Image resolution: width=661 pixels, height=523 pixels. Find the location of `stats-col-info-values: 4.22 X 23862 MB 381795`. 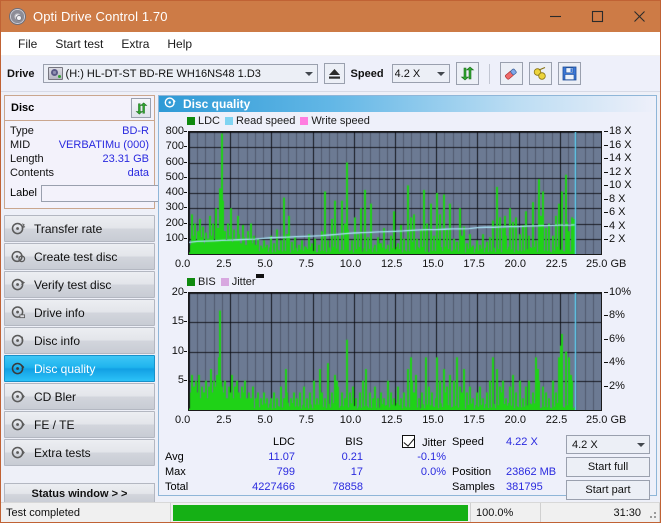

stats-col-info-values: 4.22 X 23862 MB 381795 is located at coordinates (536, 471).